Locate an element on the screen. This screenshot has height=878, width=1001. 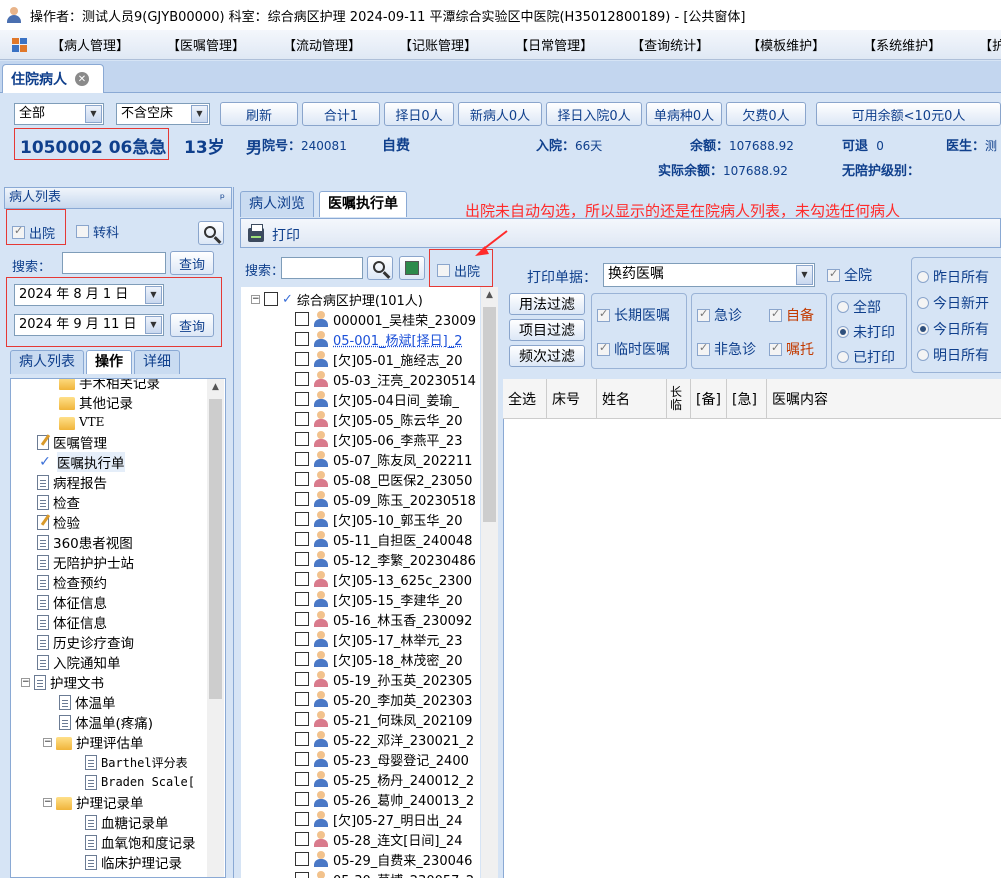
transfer-checkbox-row: 转科 is located at coordinates (97, 231).